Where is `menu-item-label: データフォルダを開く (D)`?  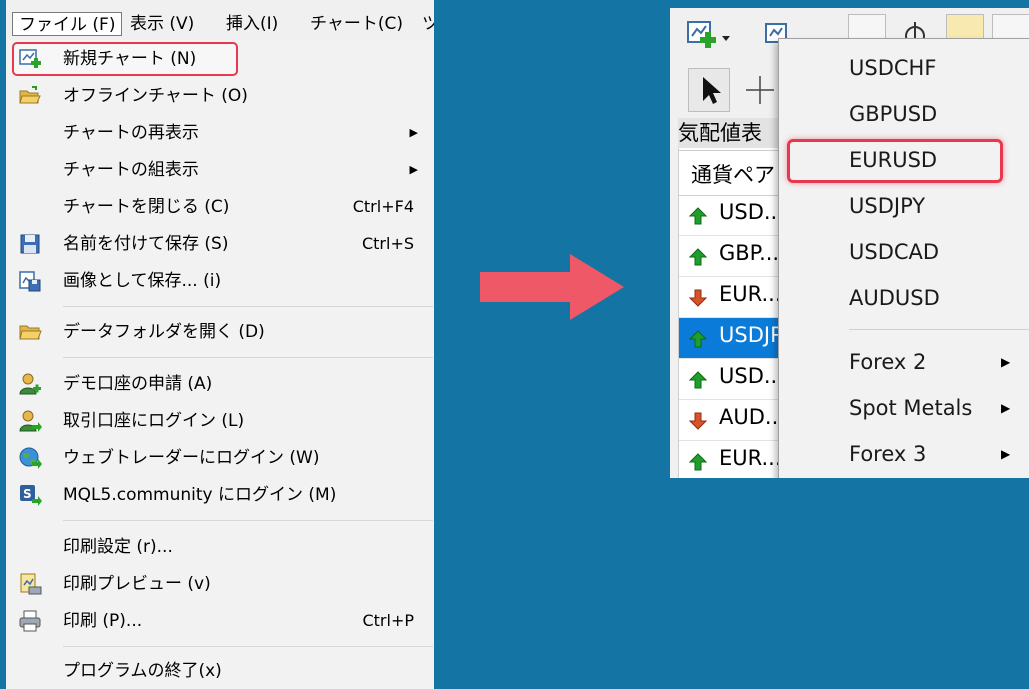 menu-item-label: データフォルダを開く (D) is located at coordinates (164, 332).